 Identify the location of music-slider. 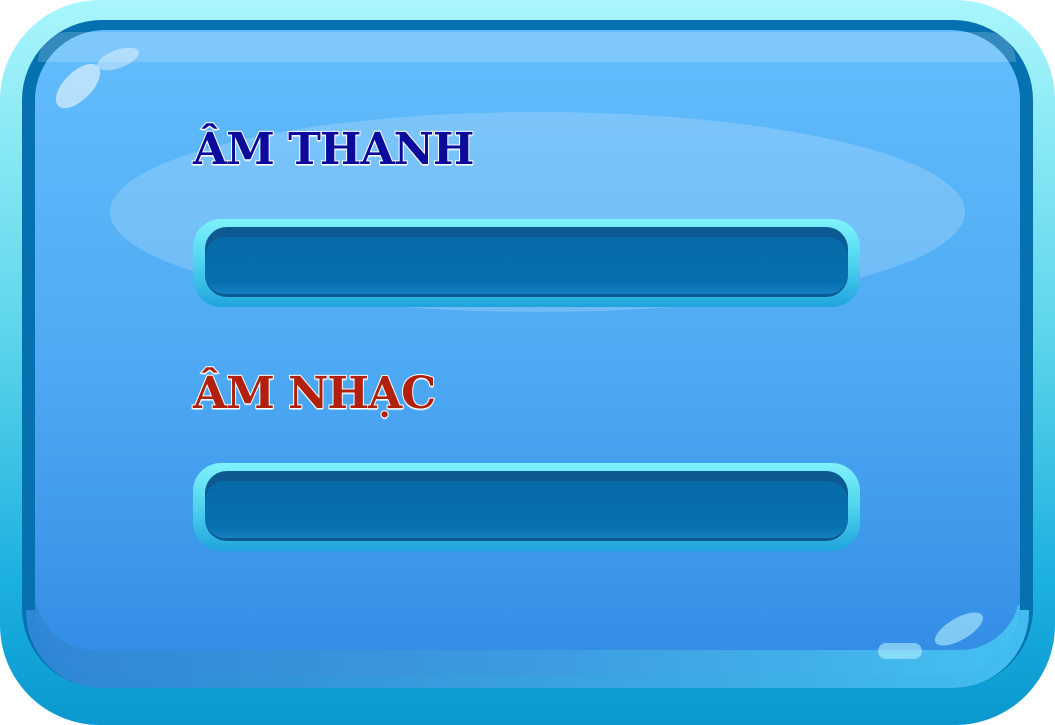
(526, 507).